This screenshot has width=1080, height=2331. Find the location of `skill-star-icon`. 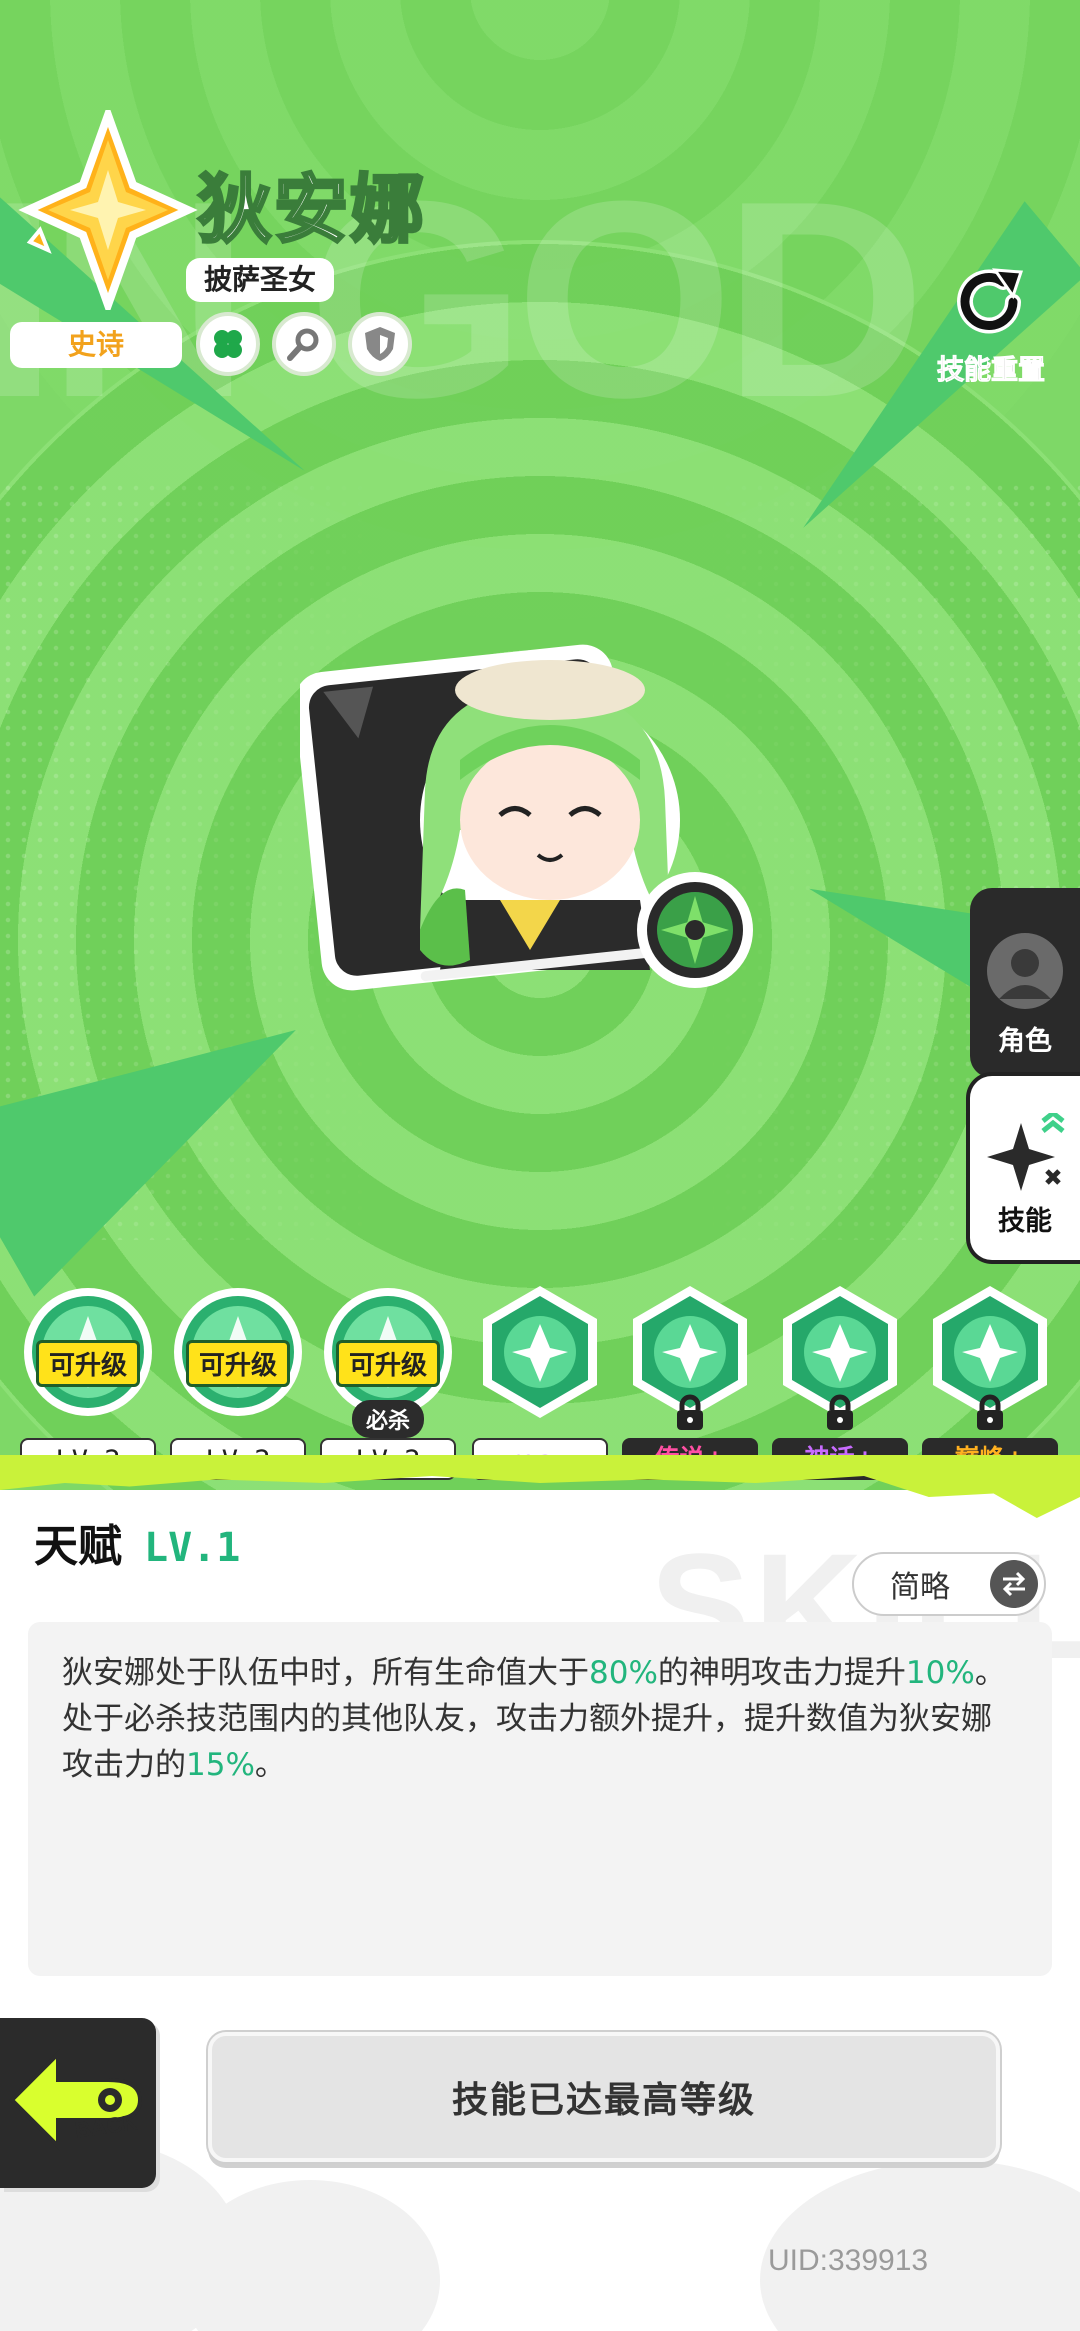

skill-star-icon is located at coordinates (1026, 1152).